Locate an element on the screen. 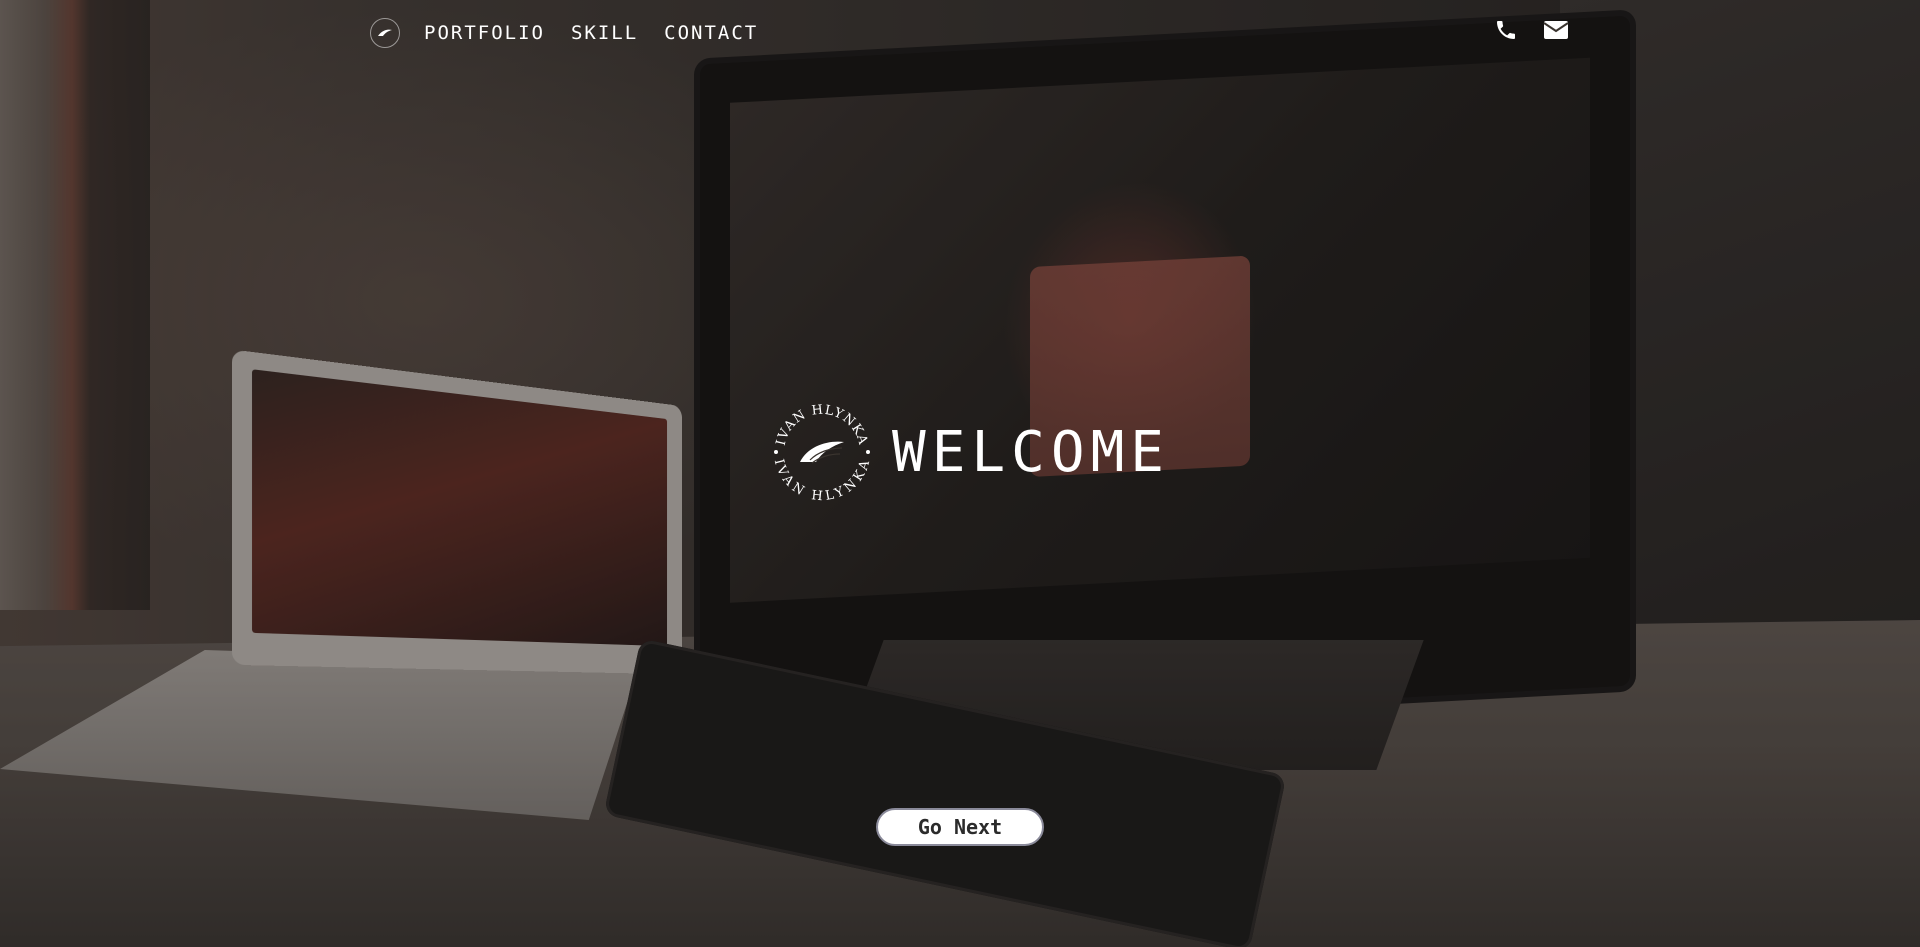 The image size is (1920, 947). contact-icons is located at coordinates (1520, 30).